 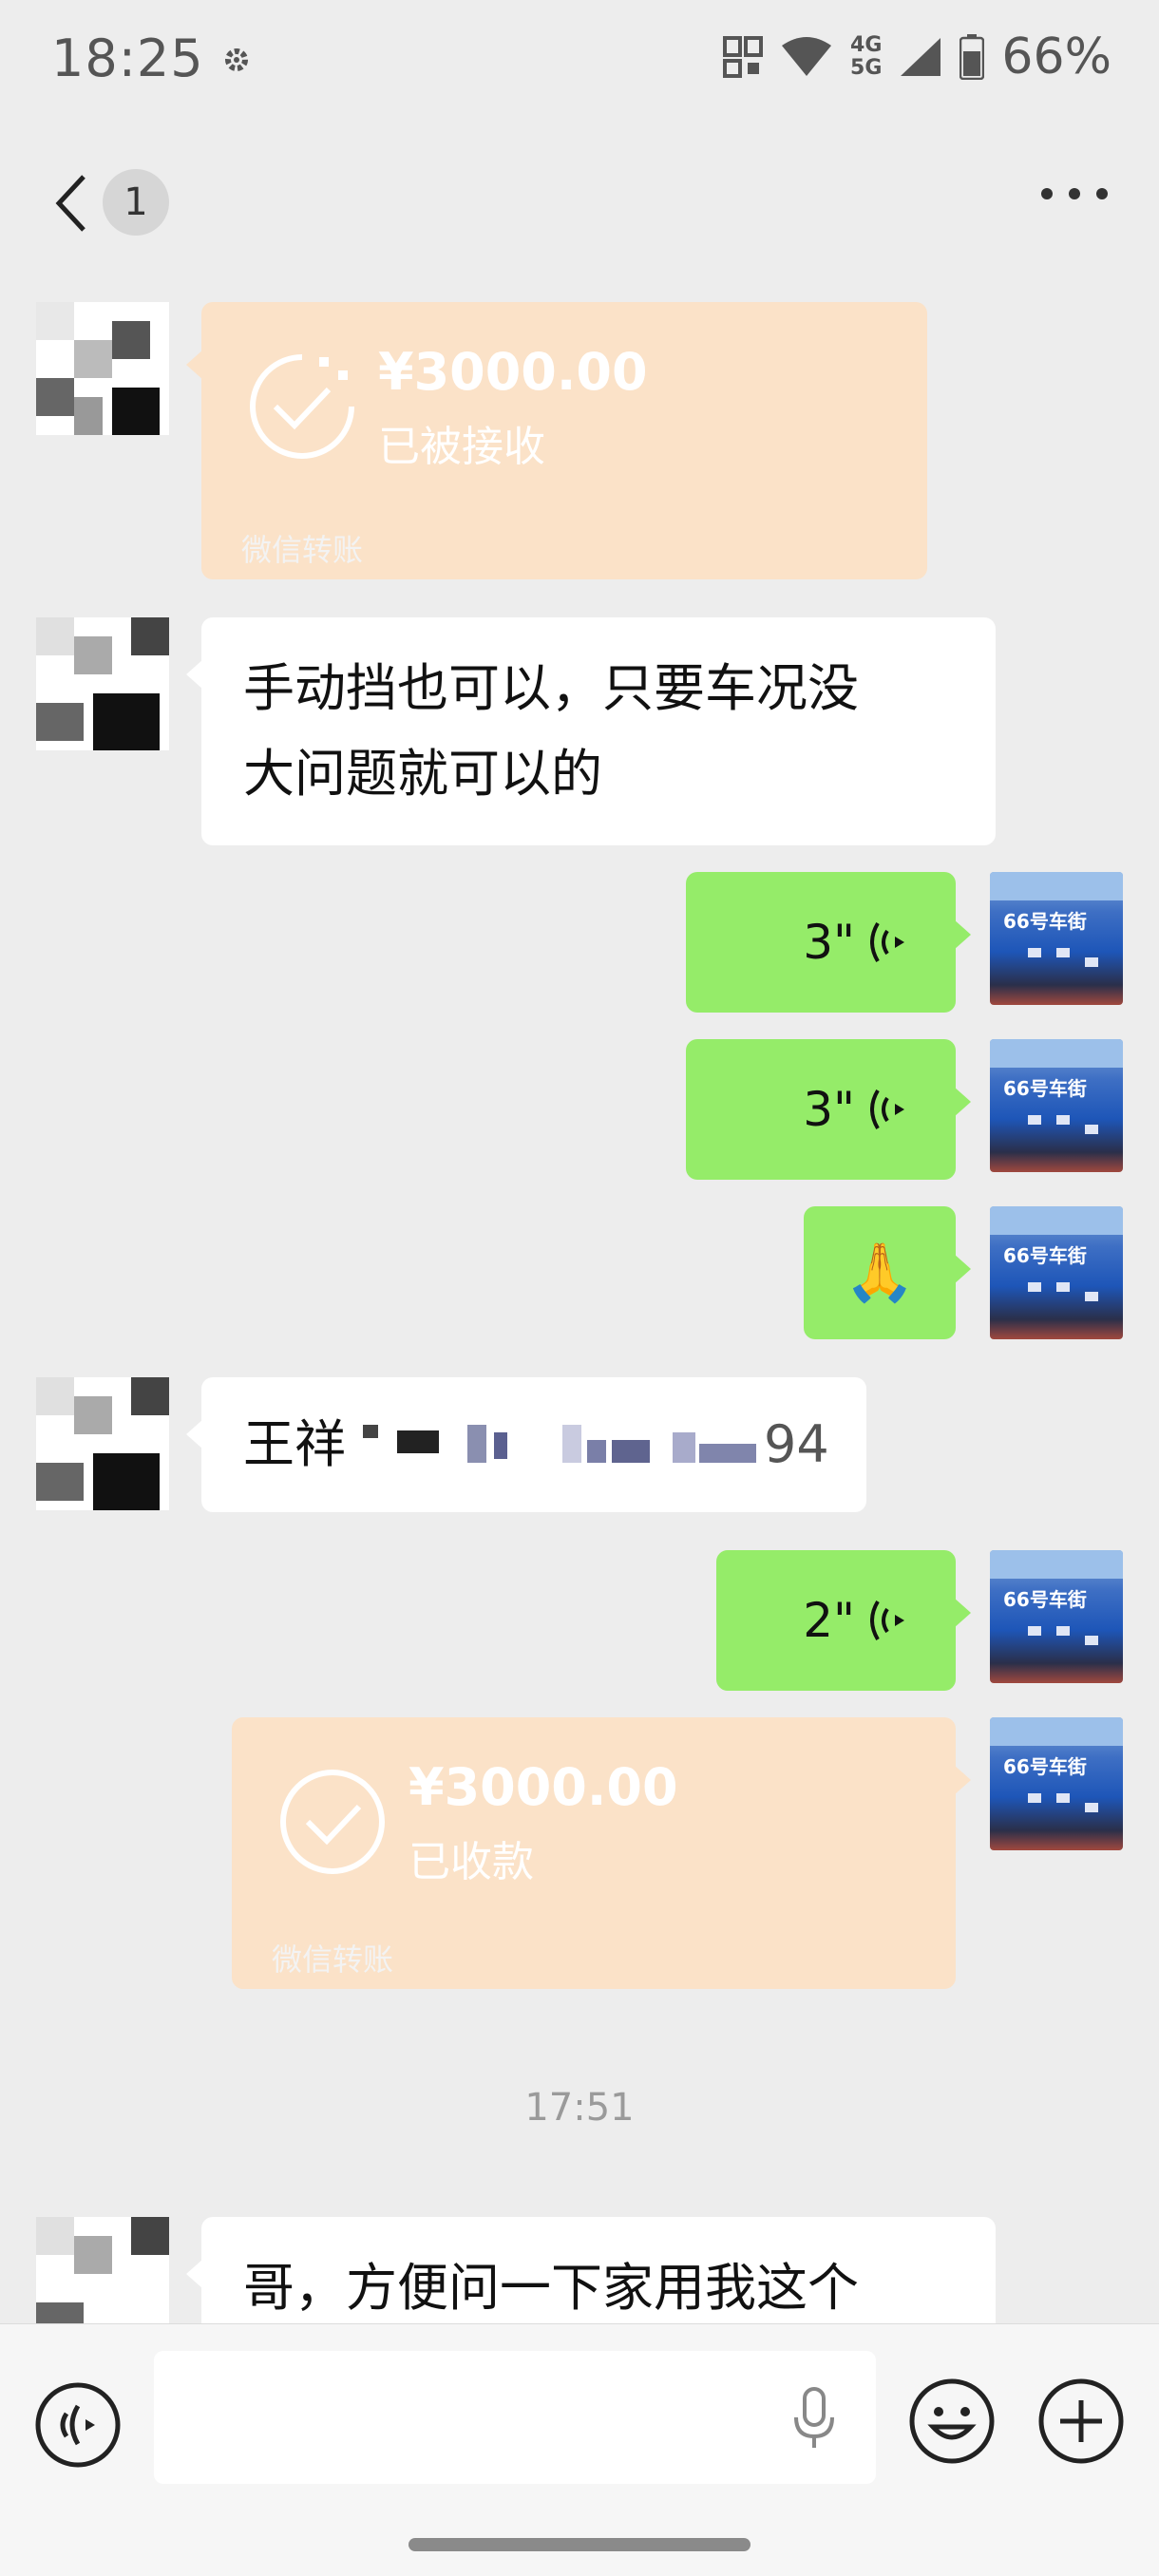 What do you see at coordinates (1074, 193) in the screenshot?
I see `more-icon` at bounding box center [1074, 193].